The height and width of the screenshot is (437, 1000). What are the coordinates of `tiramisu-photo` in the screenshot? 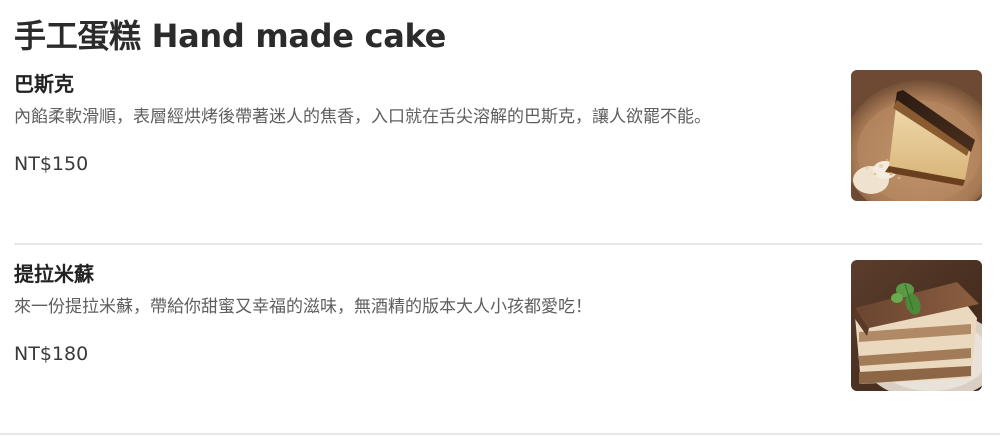 It's located at (916, 325).